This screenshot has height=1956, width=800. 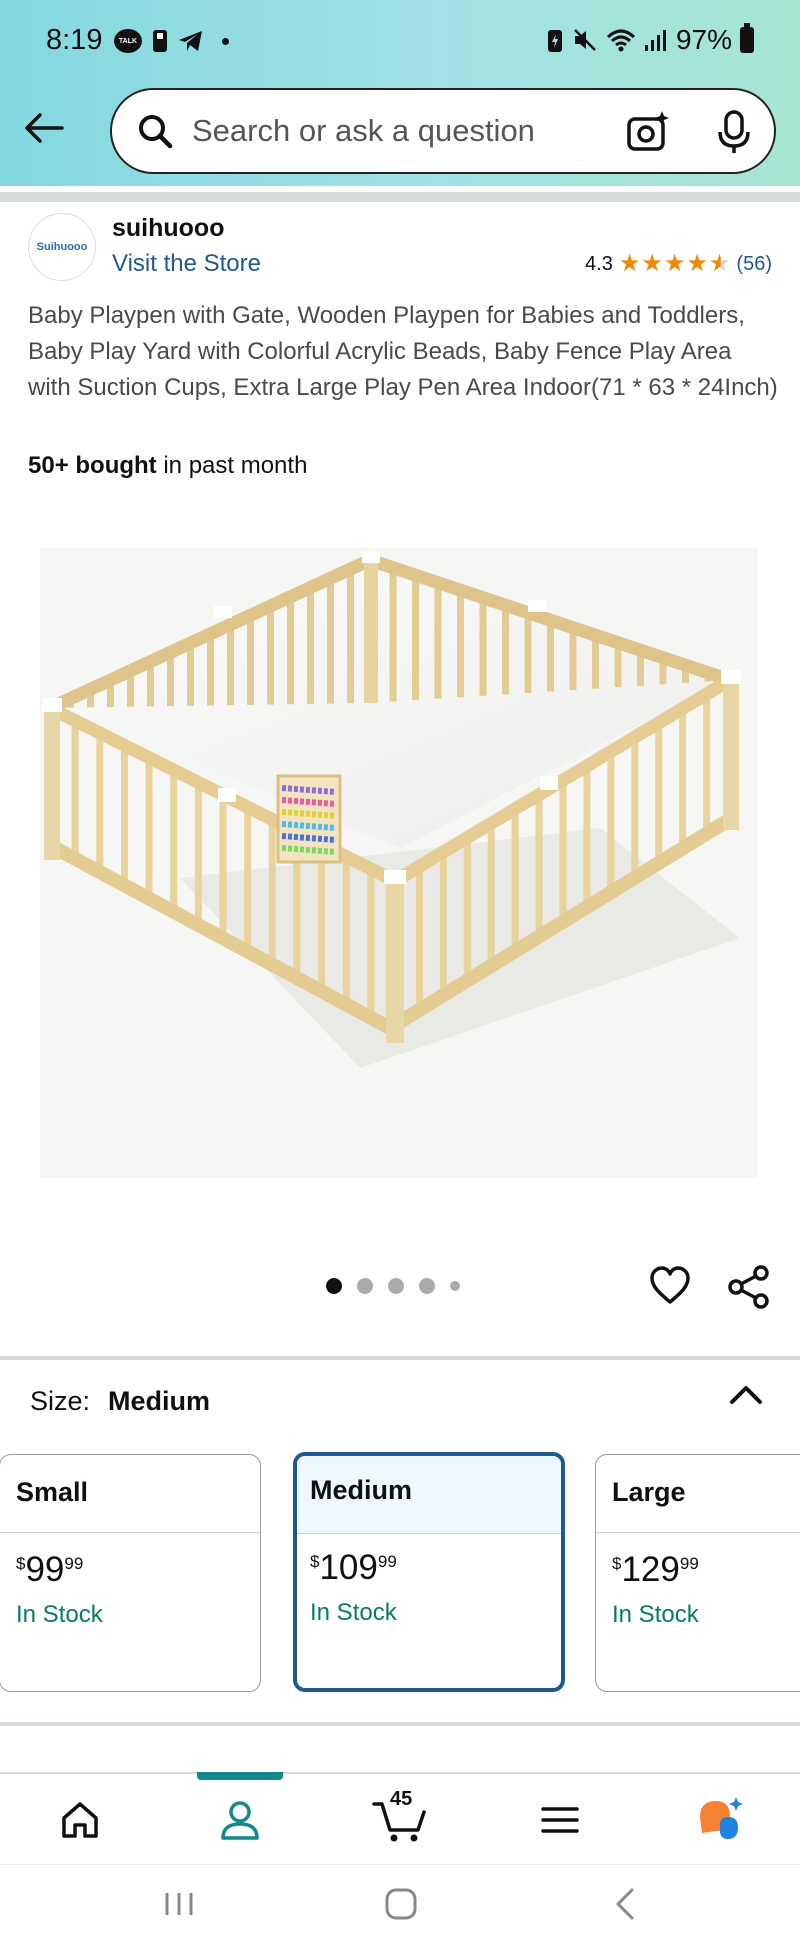 What do you see at coordinates (670, 1288) in the screenshot?
I see `wishlist-button` at bounding box center [670, 1288].